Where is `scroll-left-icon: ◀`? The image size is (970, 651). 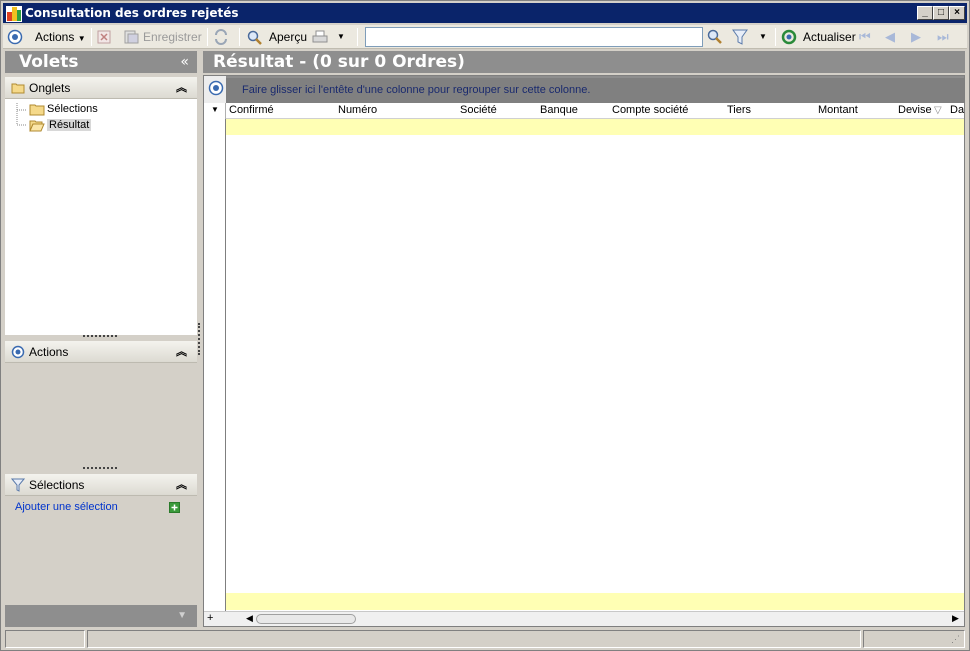
scroll-left-icon: ◀ is located at coordinates (249, 618).